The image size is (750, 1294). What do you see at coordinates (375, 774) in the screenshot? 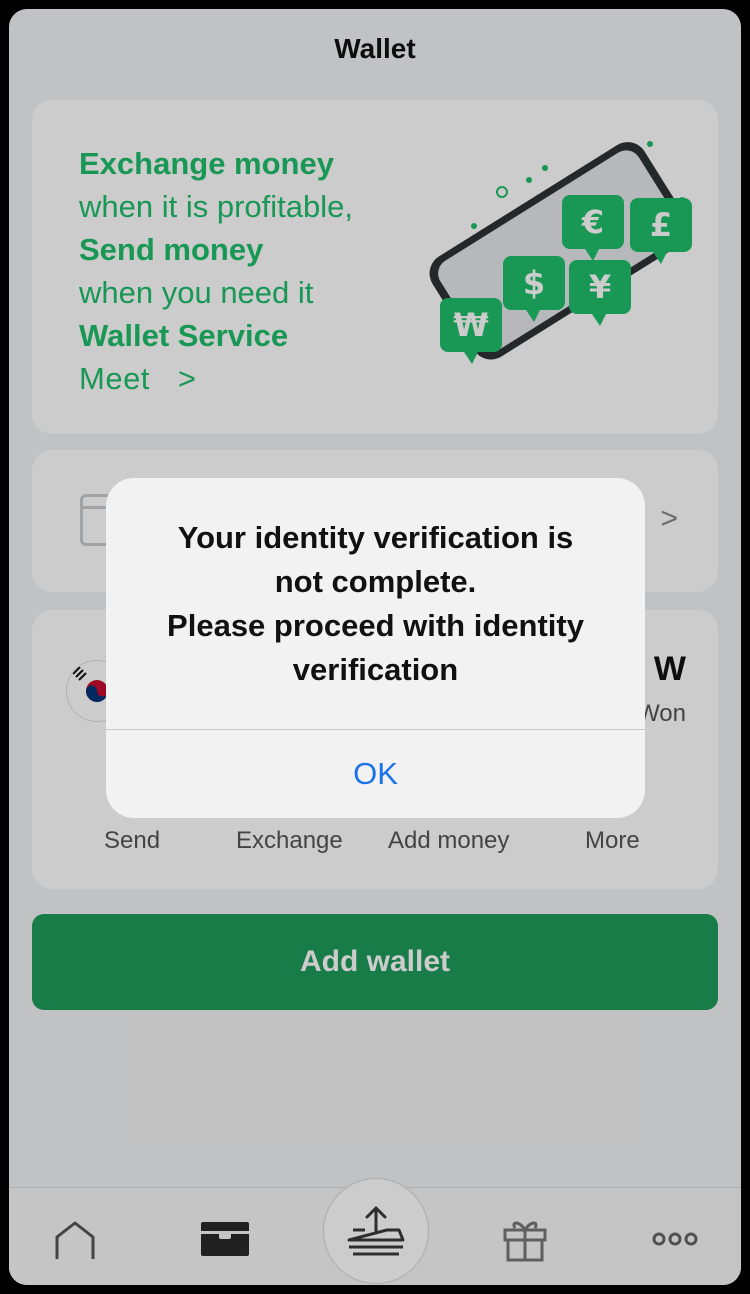
I see `ok-button: OK` at bounding box center [375, 774].